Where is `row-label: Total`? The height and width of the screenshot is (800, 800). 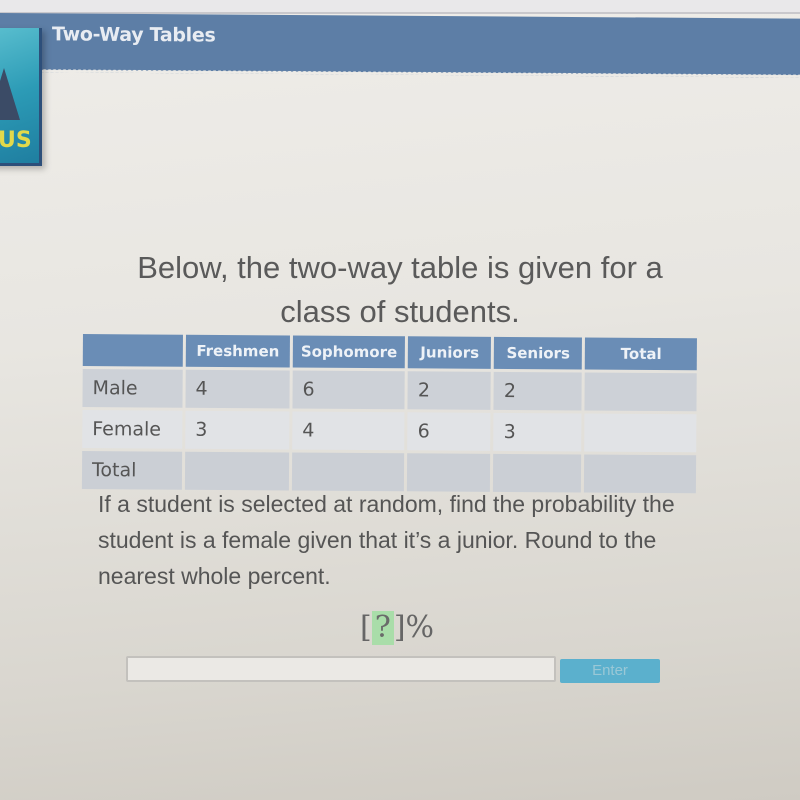 row-label: Total is located at coordinates (132, 470).